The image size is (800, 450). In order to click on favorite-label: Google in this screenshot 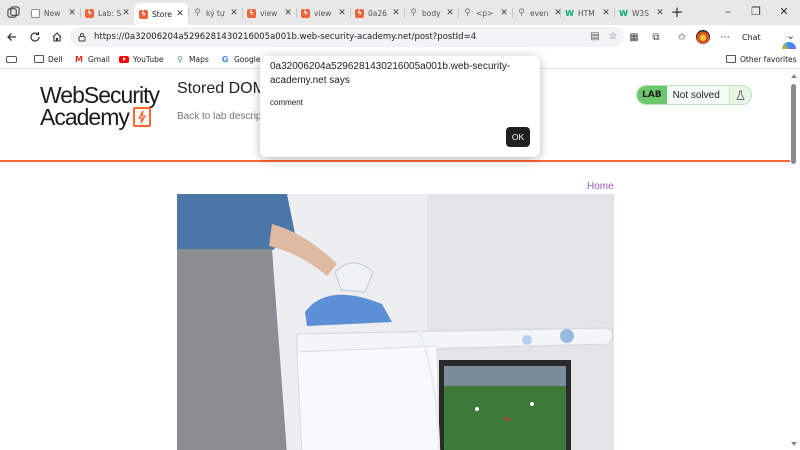, I will do `click(247, 59)`.